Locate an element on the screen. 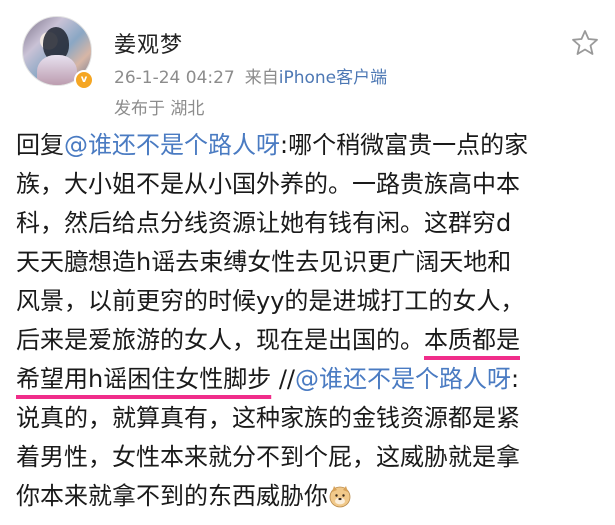 The image size is (615, 525). content-line: 回复@谁还不是个路人呀:哪个稍微富贵一点的家 is located at coordinates (311, 145).